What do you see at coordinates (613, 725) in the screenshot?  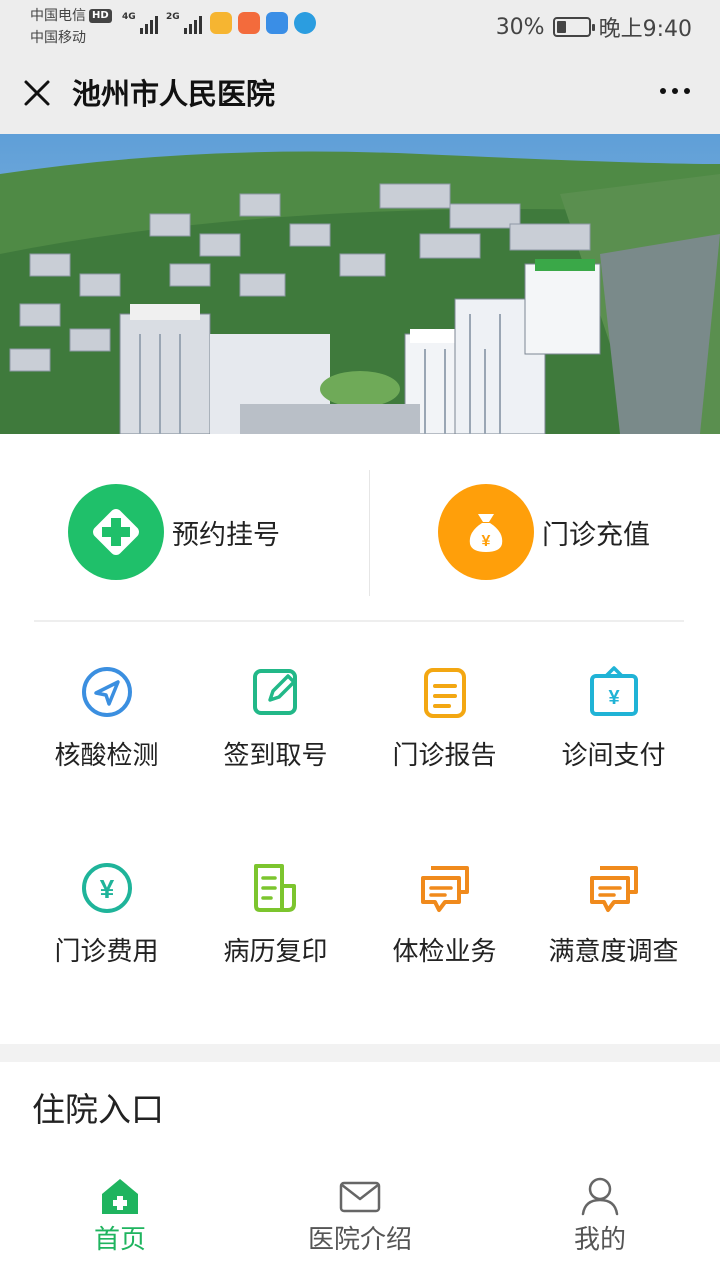 I see `clinic-payment-button: ¥ 诊间支付` at bounding box center [613, 725].